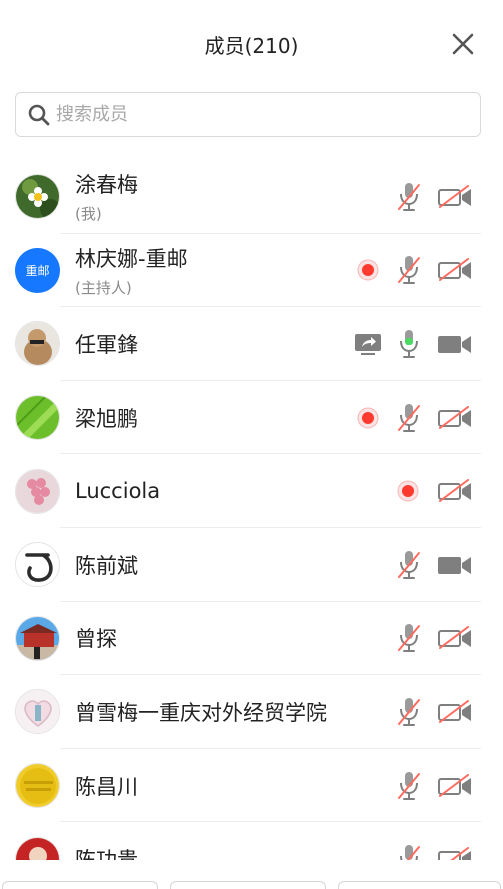 Image resolution: width=503 pixels, height=889 pixels. Describe the element at coordinates (409, 344) in the screenshot. I see `mic-icon` at that location.